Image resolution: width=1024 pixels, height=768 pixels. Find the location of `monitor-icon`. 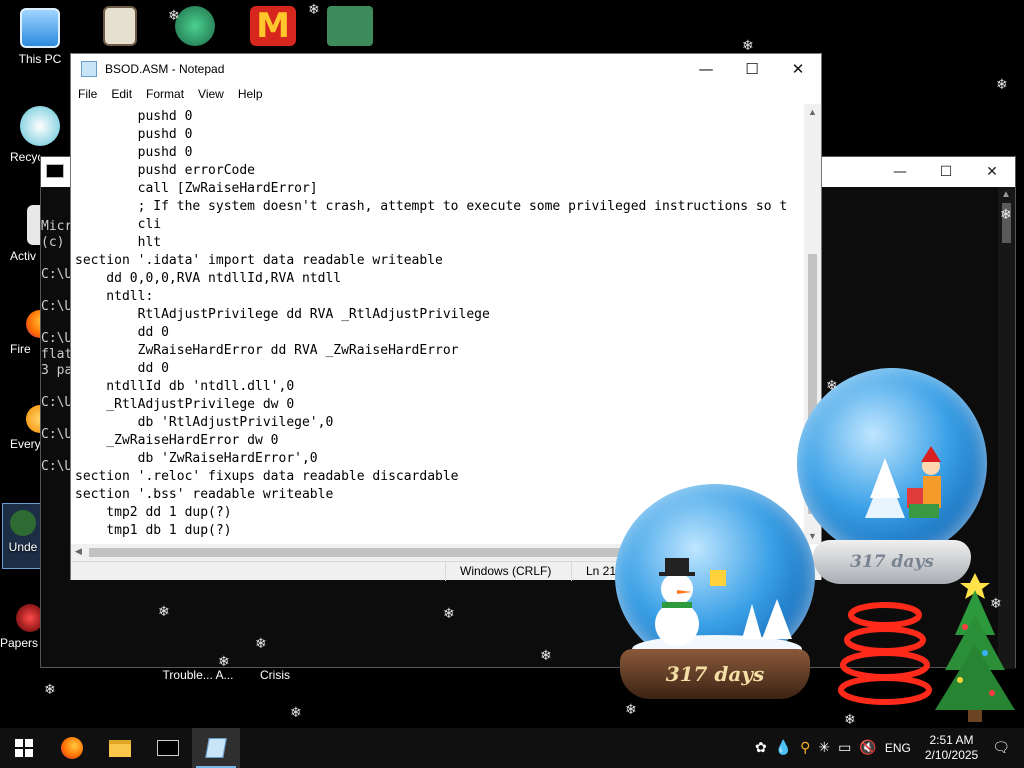

monitor-icon is located at coordinates (40, 28).